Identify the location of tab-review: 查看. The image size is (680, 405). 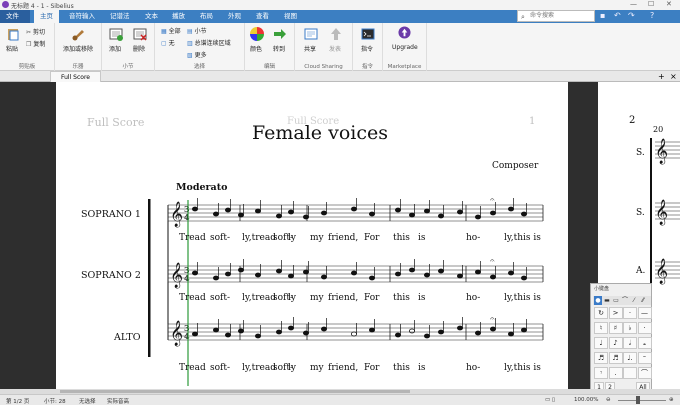
(262, 16).